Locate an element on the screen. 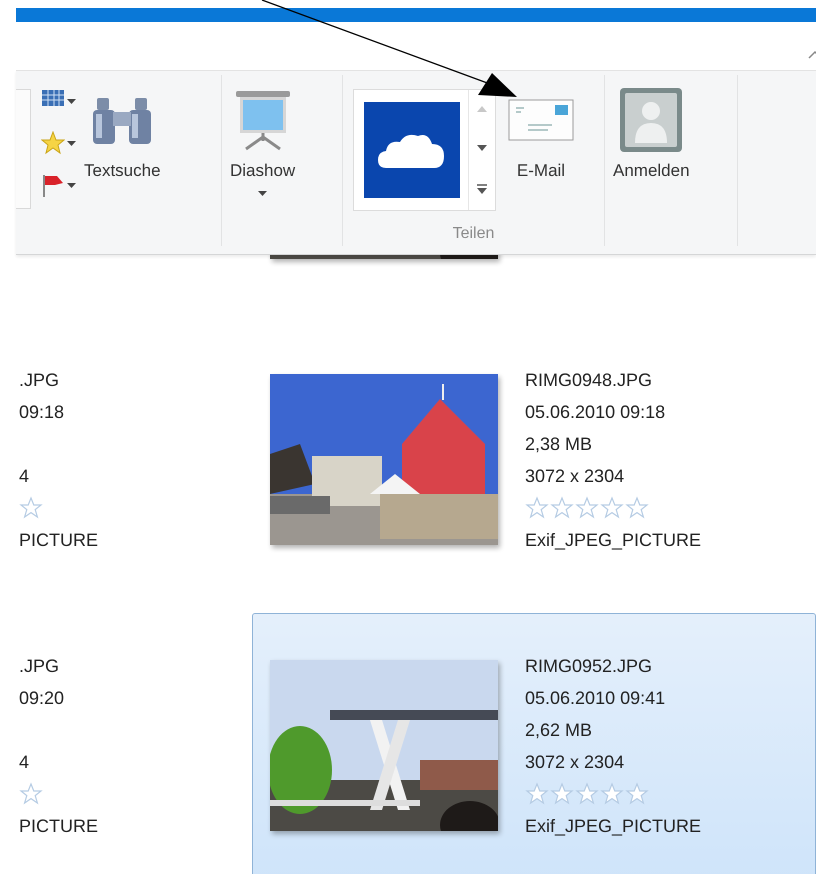 Image resolution: width=816 pixels, height=874 pixels. file-date: 09:18 is located at coordinates (42, 412).